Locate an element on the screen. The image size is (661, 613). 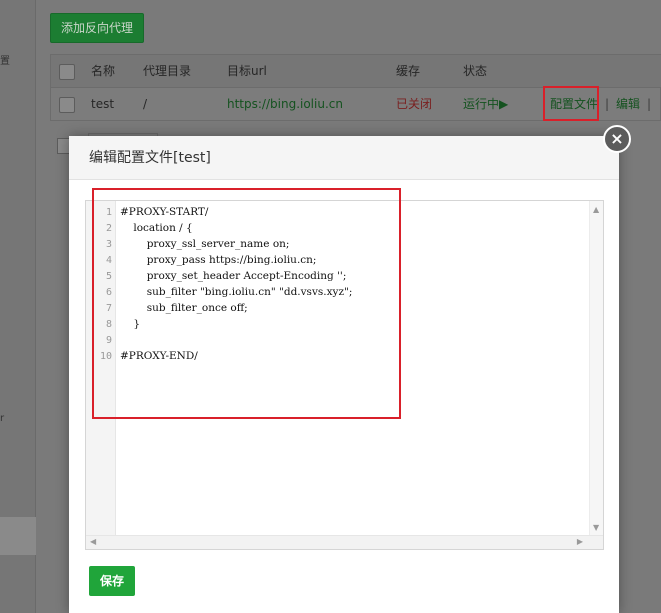
header-status: 状态 is located at coordinates (475, 71).